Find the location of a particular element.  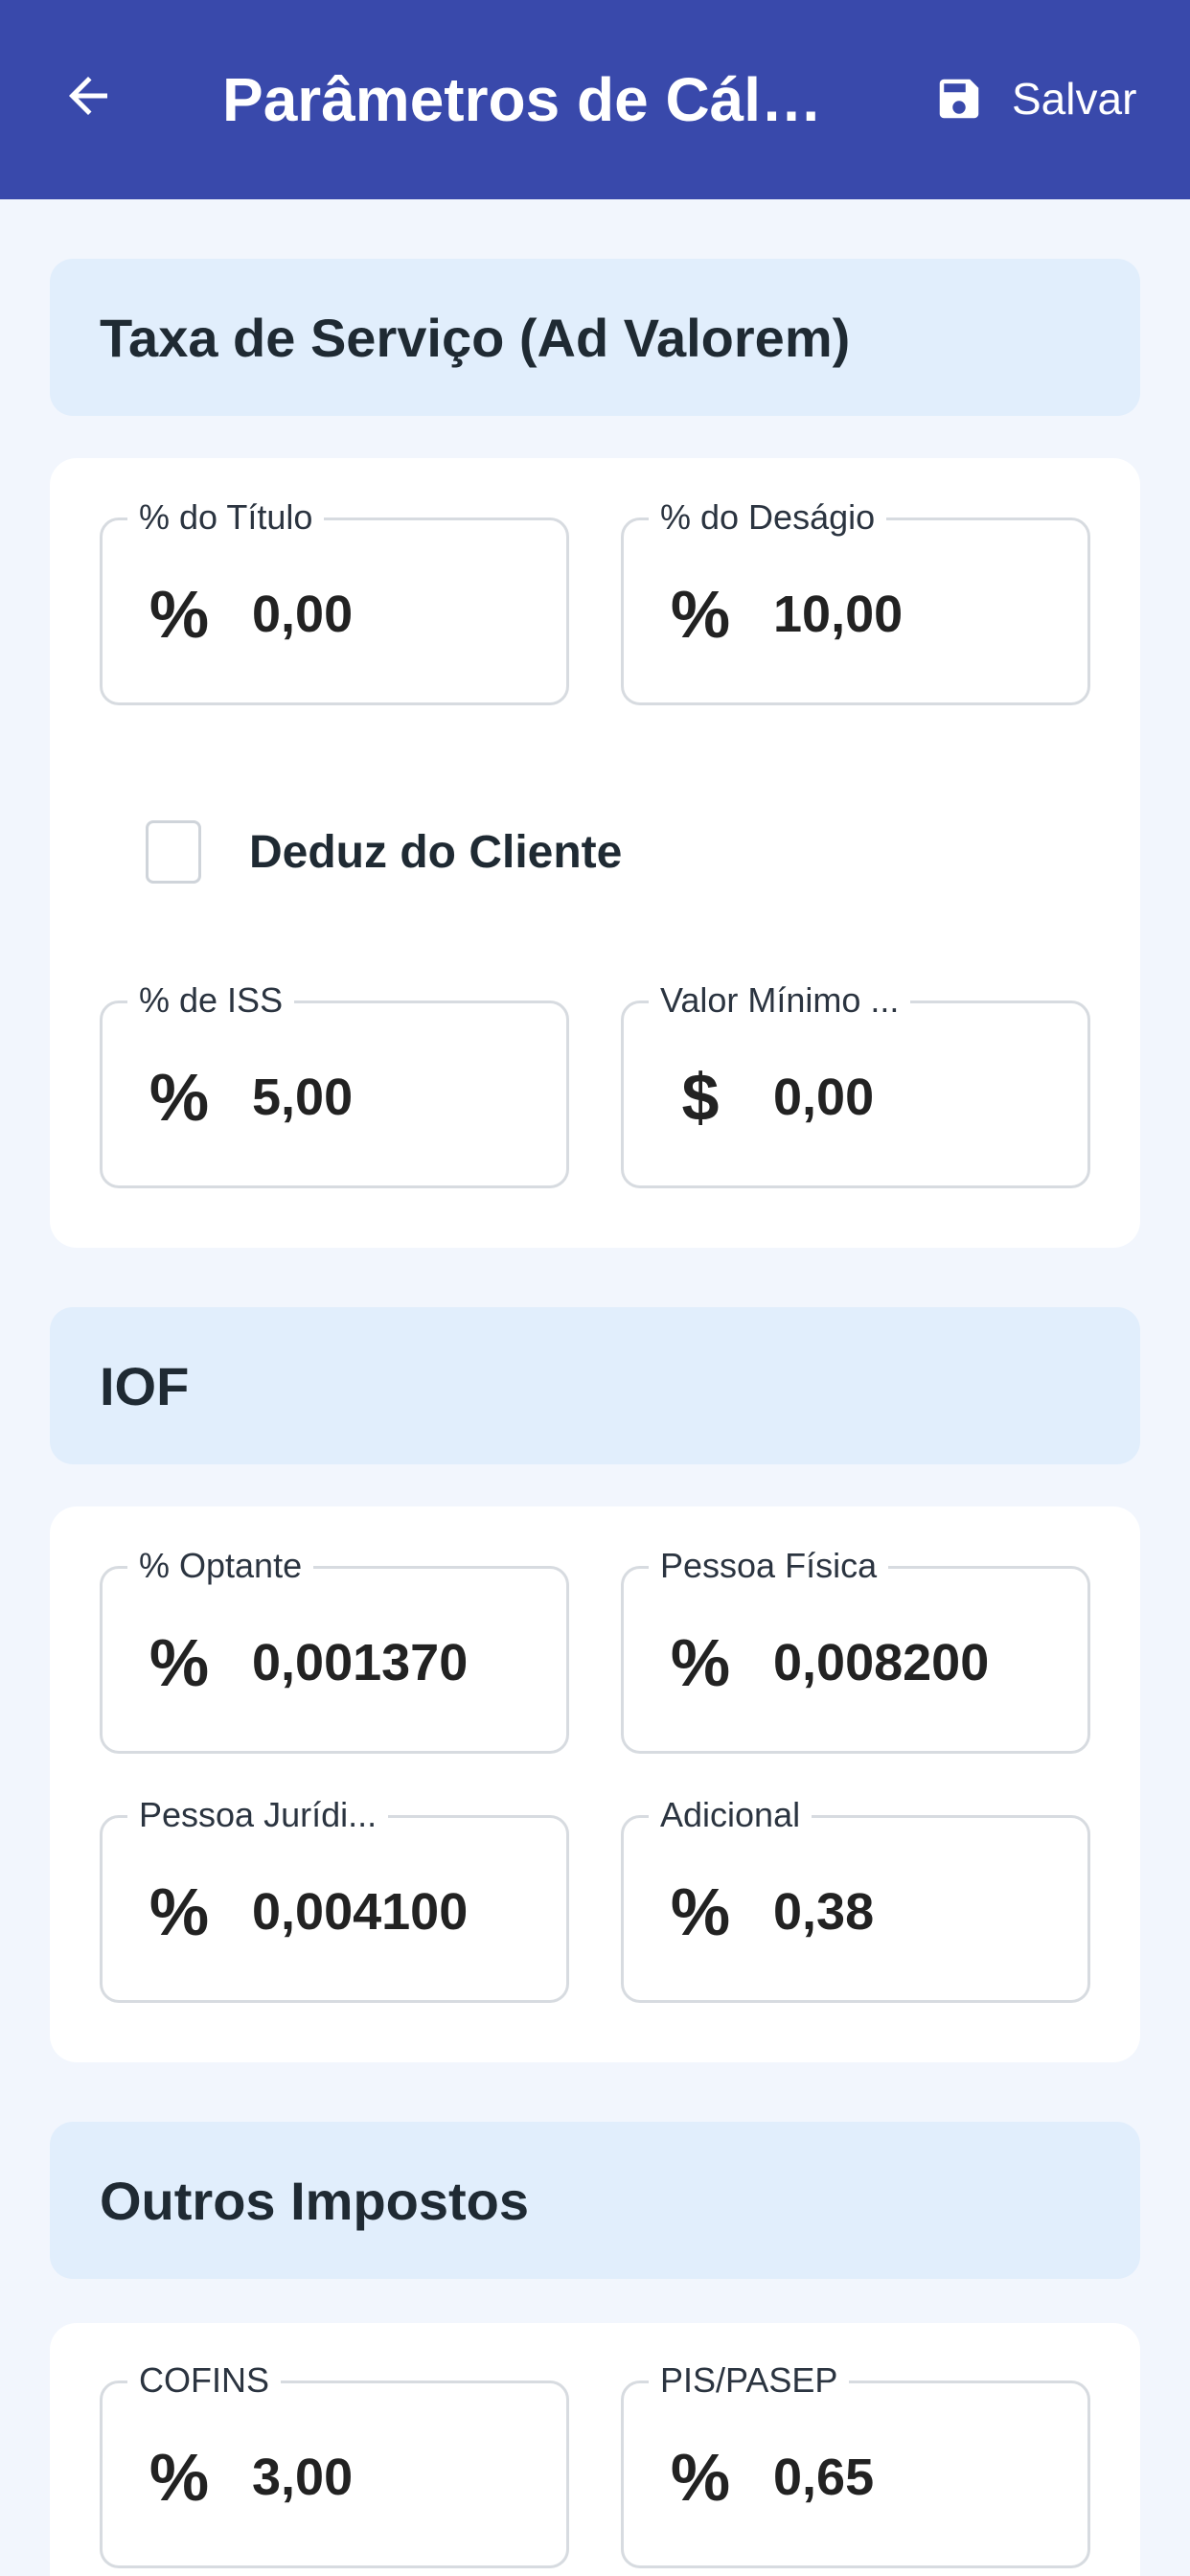

section-header-outros: Outros Impostos is located at coordinates (595, 2200).